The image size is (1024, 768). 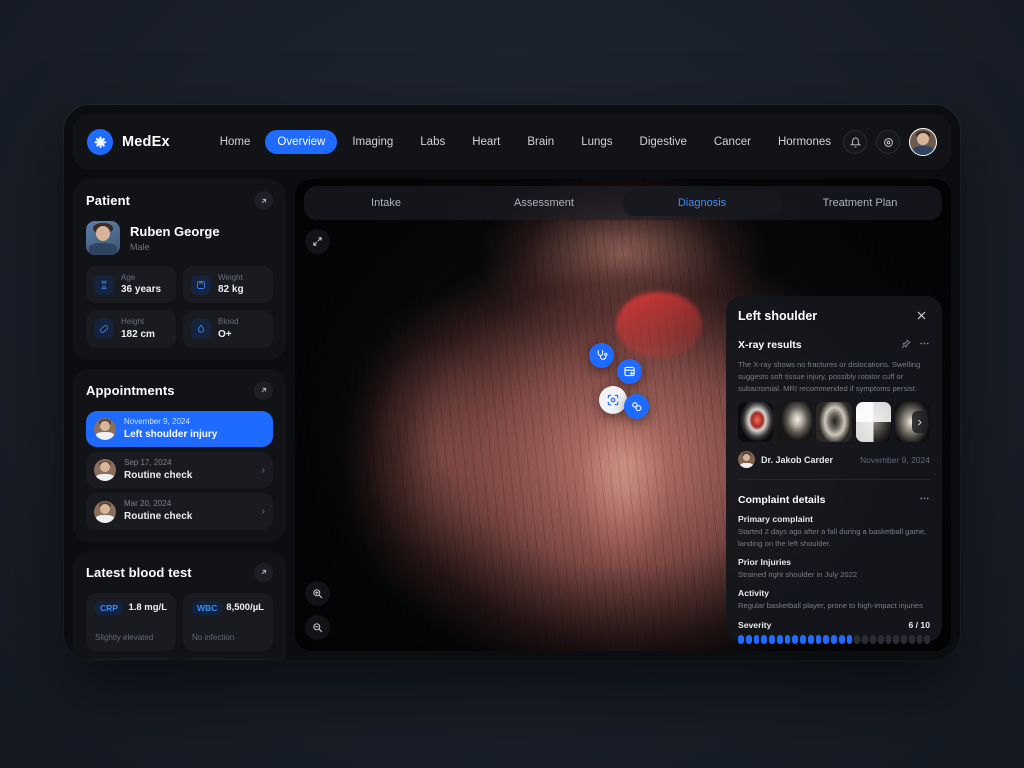 What do you see at coordinates (179, 429) in the screenshot?
I see `list-item: November 9, 2024 Left shoulder injury` at bounding box center [179, 429].